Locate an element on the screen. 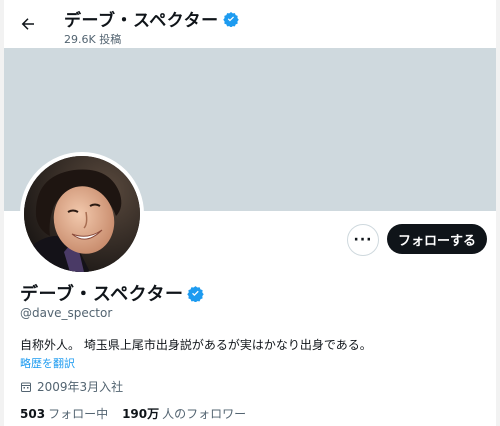 The height and width of the screenshot is (426, 500). avatar-photo is located at coordinates (82, 214).